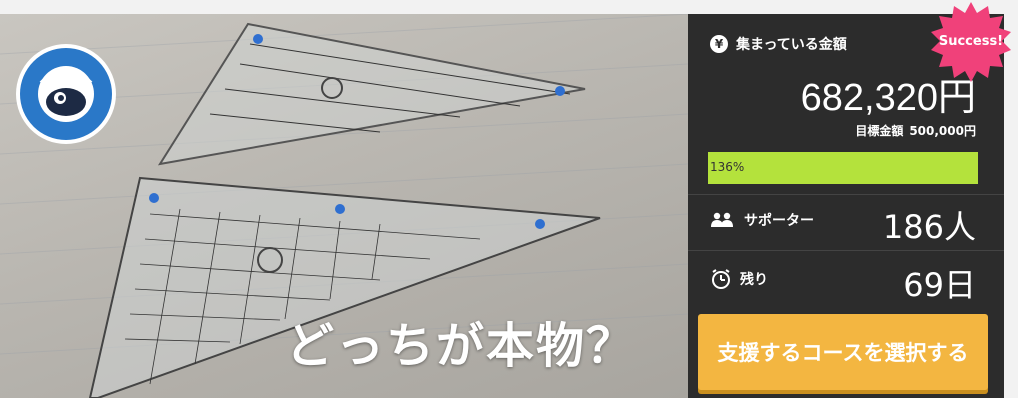 Image resolution: width=1018 pixels, height=398 pixels. I want to click on funding-progress-bar: 136%, so click(843, 168).